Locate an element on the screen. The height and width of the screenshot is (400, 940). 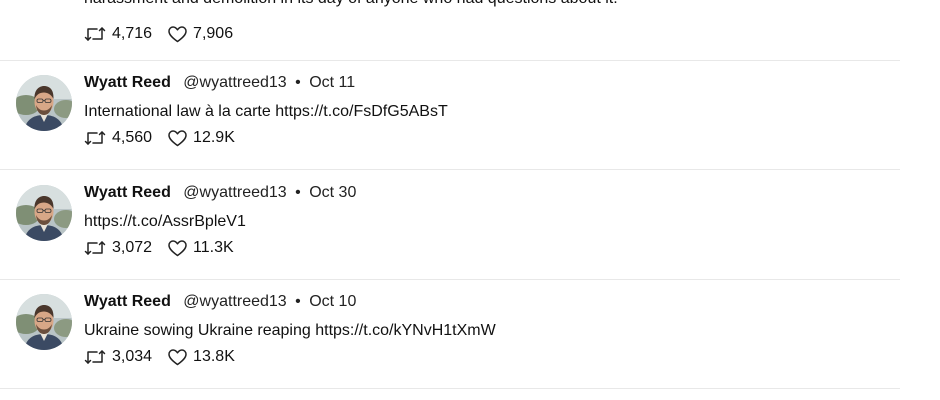
tweet-header: Wyatt Reed @wyattreed13 • Oct 10 is located at coordinates (220, 302).